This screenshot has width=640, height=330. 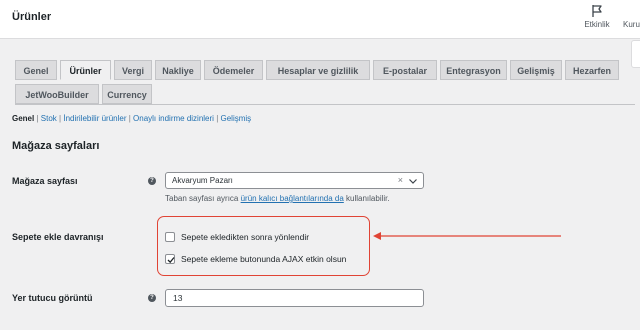 What do you see at coordinates (58, 237) in the screenshot?
I see `cart-behavior-label: Sepete ekle davranışı` at bounding box center [58, 237].